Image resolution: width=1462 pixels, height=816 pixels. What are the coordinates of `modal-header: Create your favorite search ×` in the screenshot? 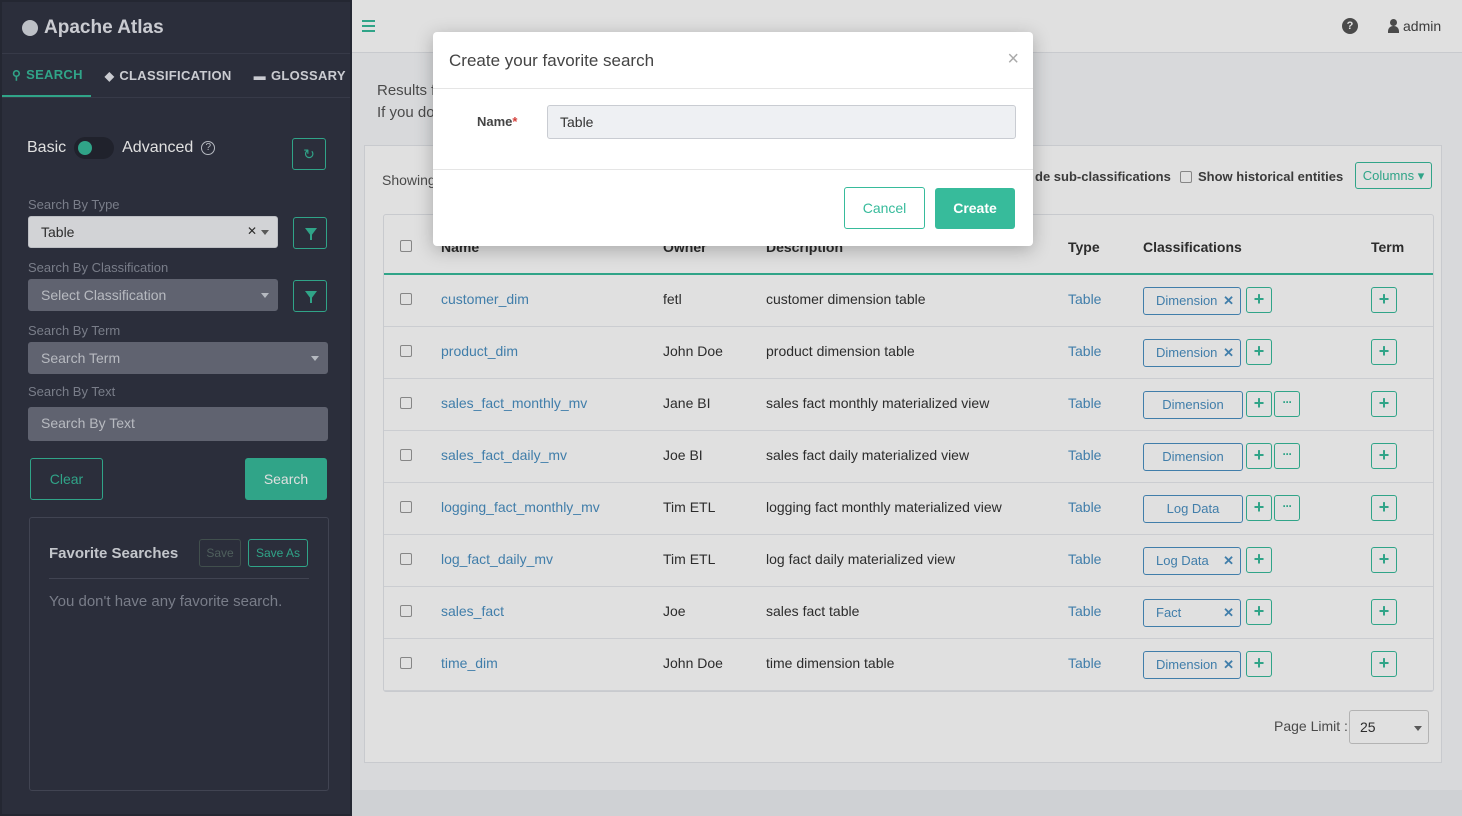 It's located at (733, 60).